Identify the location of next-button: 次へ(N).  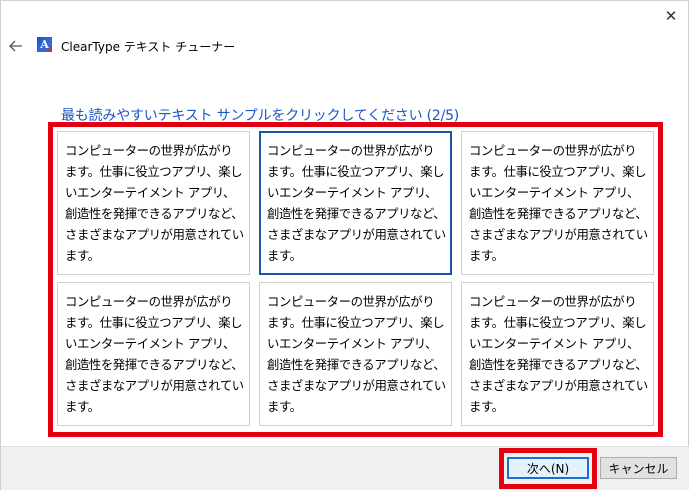
(548, 468).